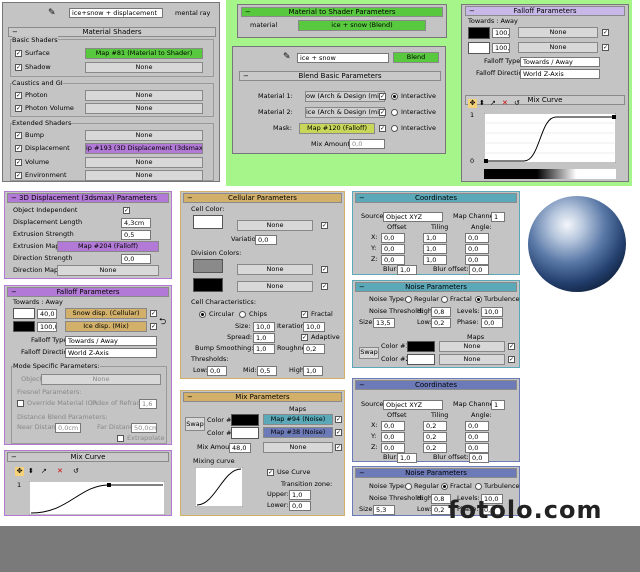 The height and width of the screenshot is (572, 640). Describe the element at coordinates (482, 103) in the screenshot. I see `scale-icon: ⬍` at that location.